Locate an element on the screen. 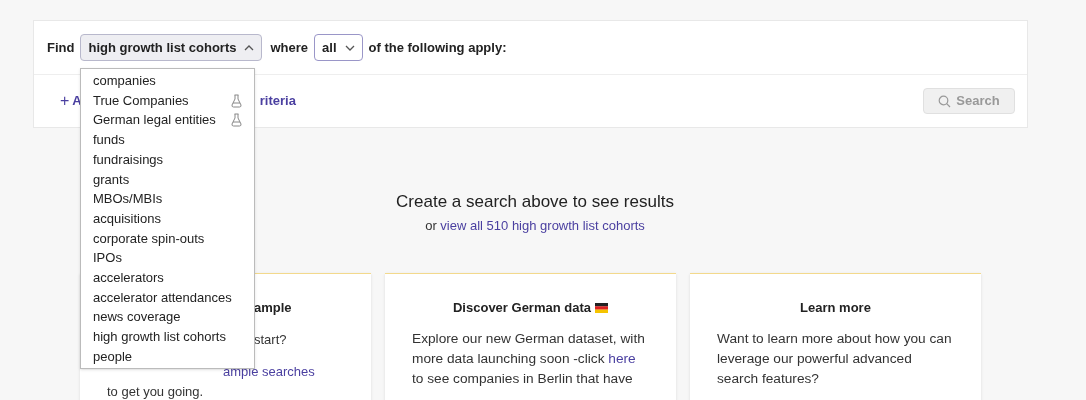 This screenshot has height=400, width=1086. find-label: Find is located at coordinates (61, 47).